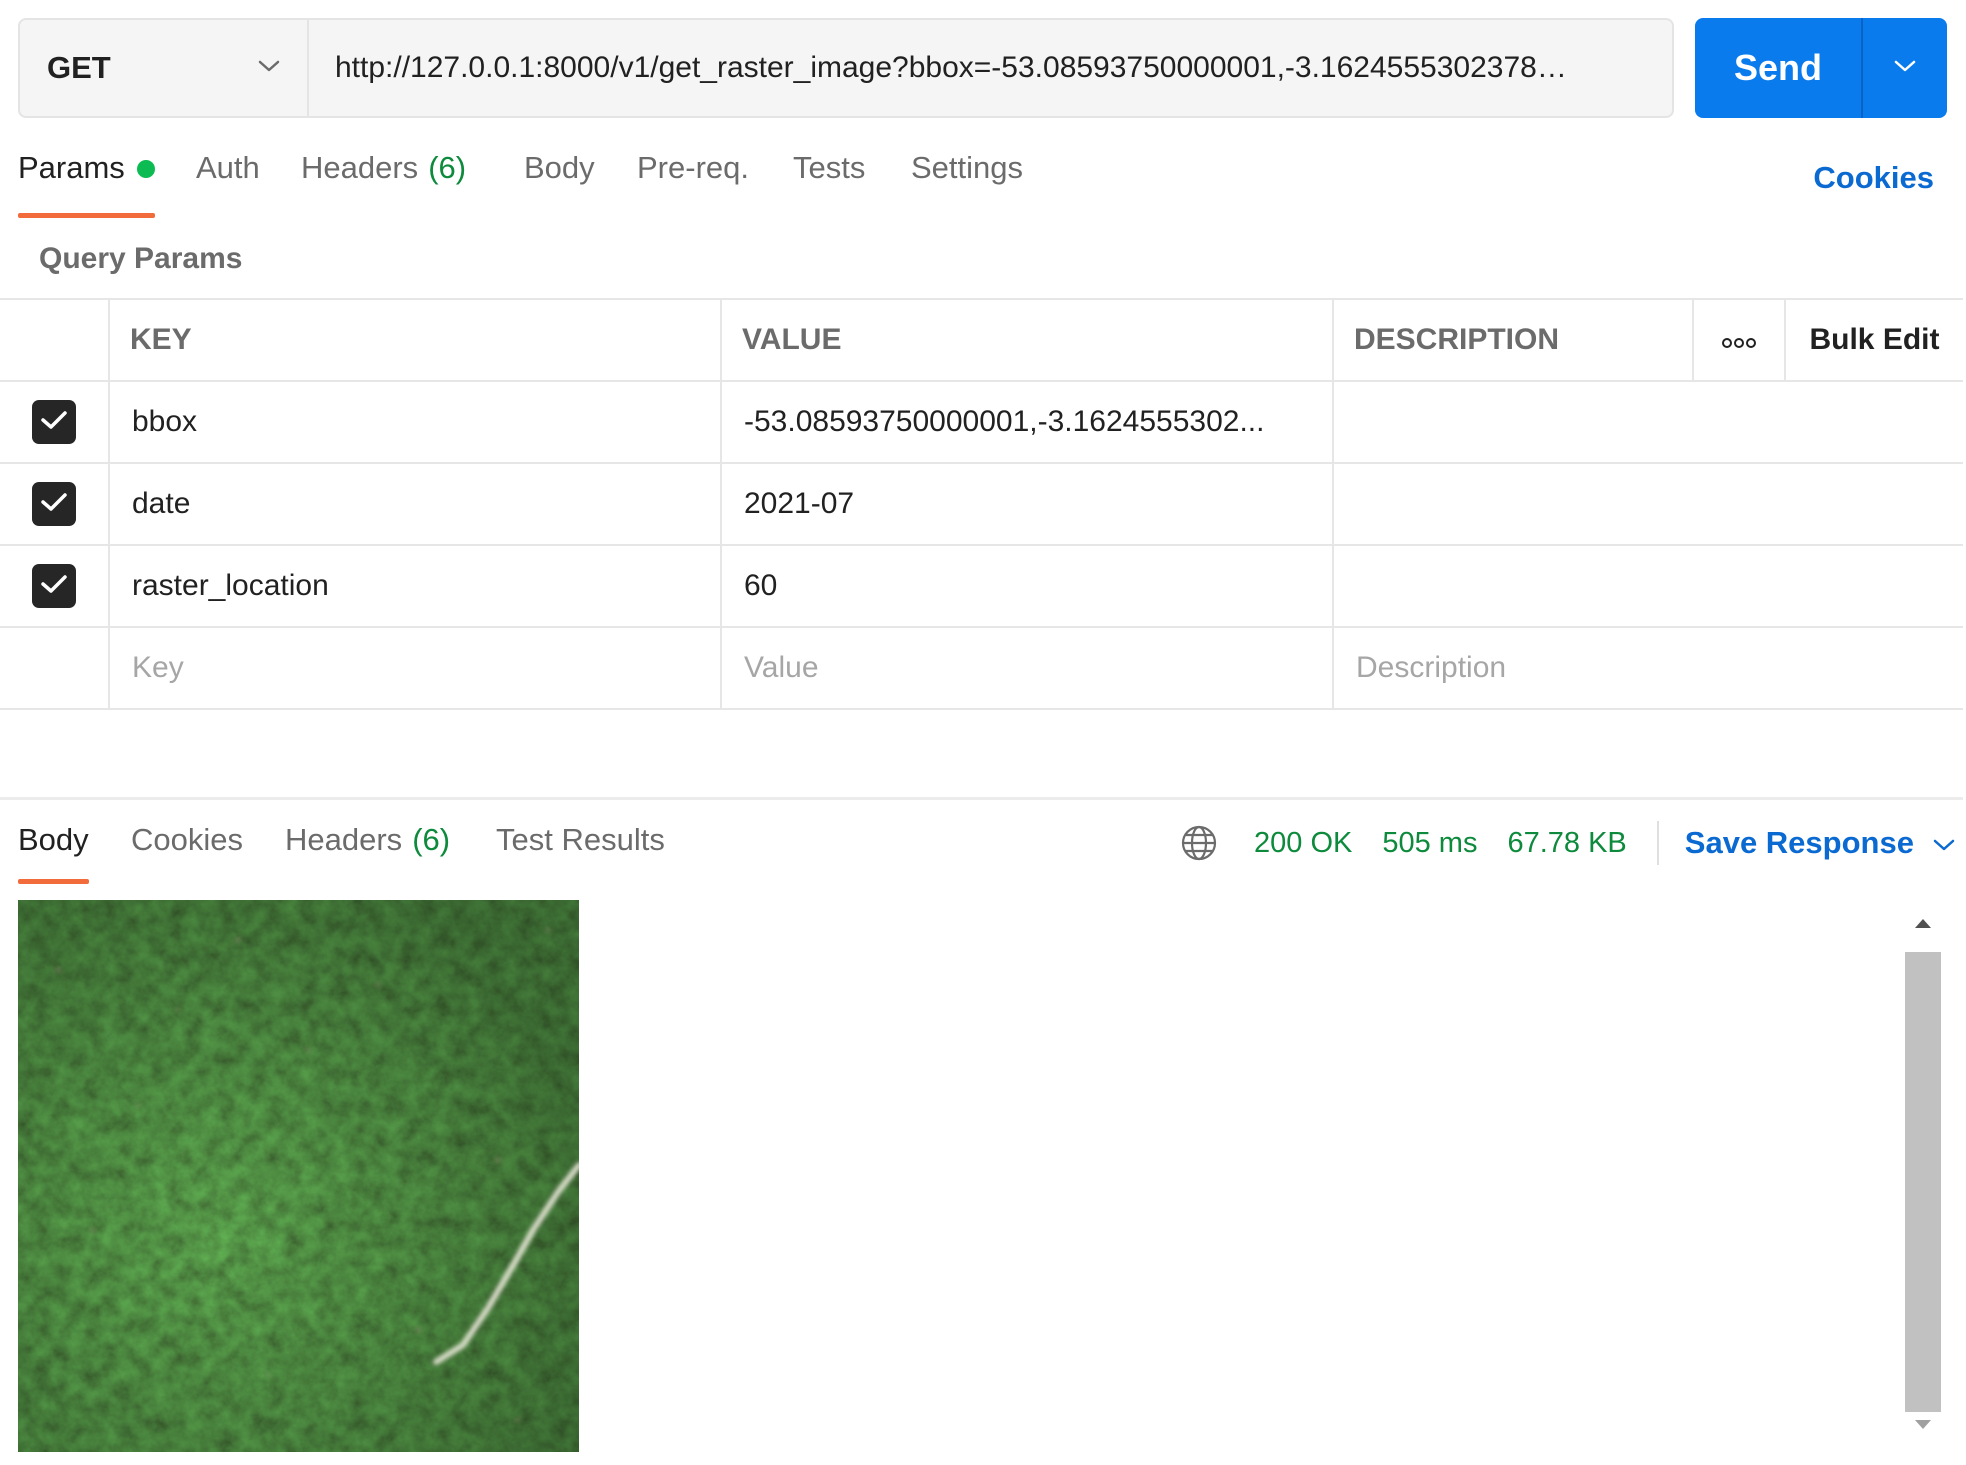 Image resolution: width=1966 pixels, height=1465 pixels. I want to click on more-horizontal-icon, so click(1739, 340).